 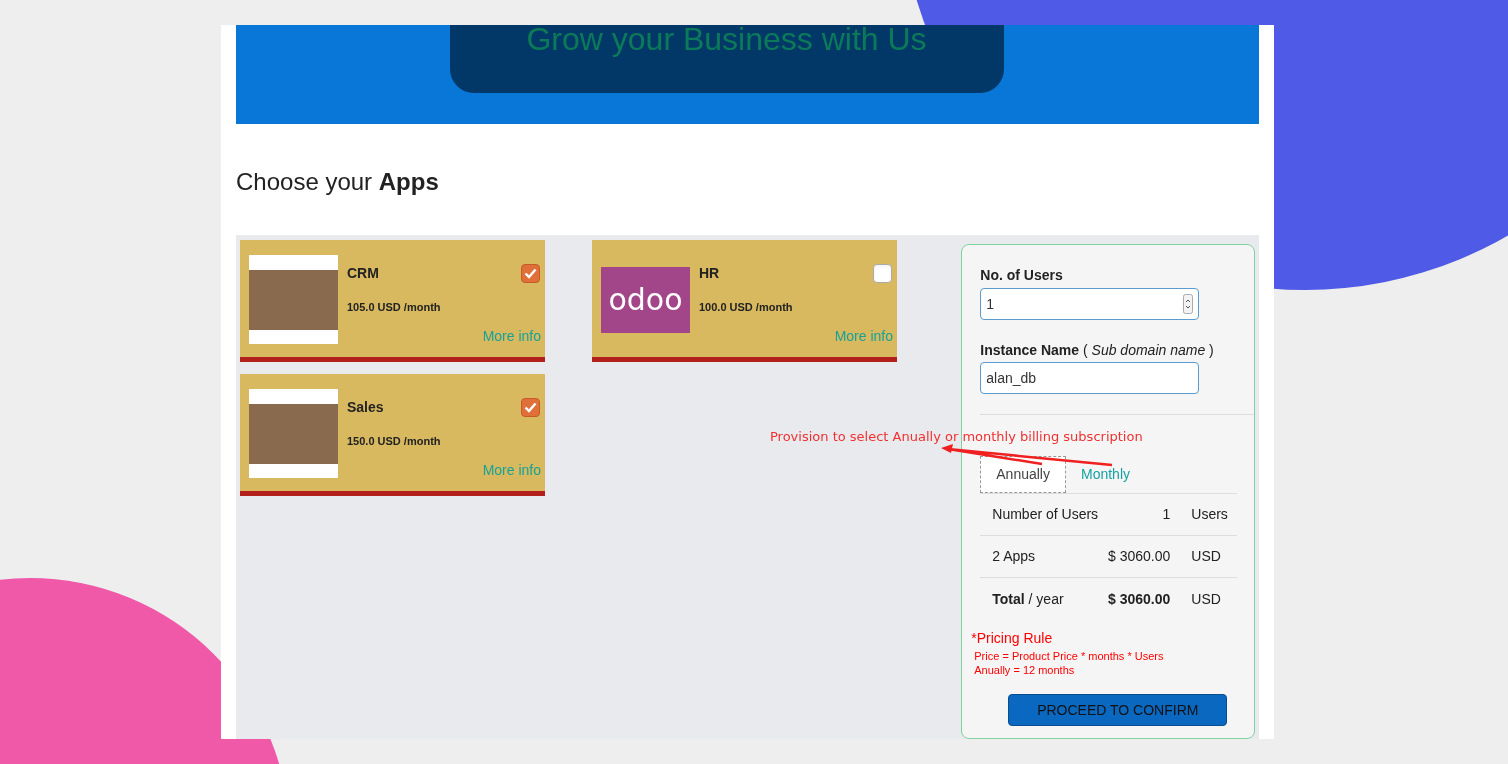 I want to click on annotation-text: Provision to select Anually or monthly billing subscription, so click(x=956, y=437).